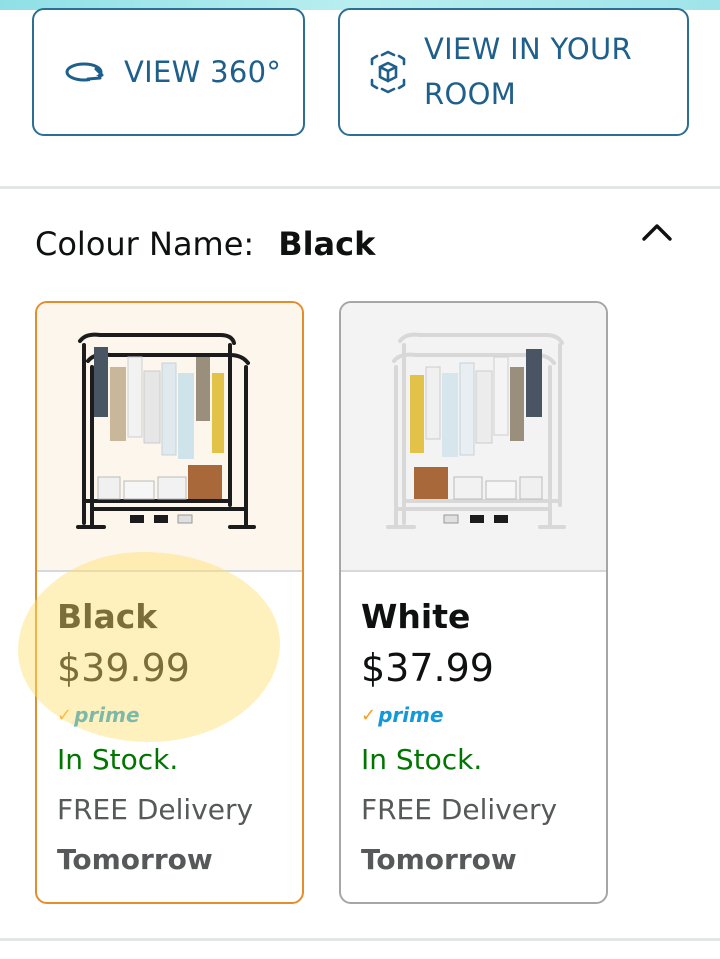 The width and height of the screenshot is (720, 959). Describe the element at coordinates (327, 244) in the screenshot. I see `colour-name-value: Black` at that location.